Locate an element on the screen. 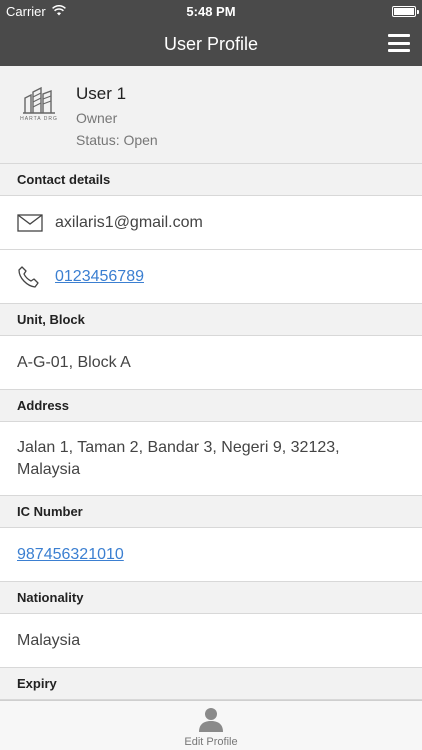 This screenshot has height=750, width=422. user-status: Status: Open is located at coordinates (117, 140).